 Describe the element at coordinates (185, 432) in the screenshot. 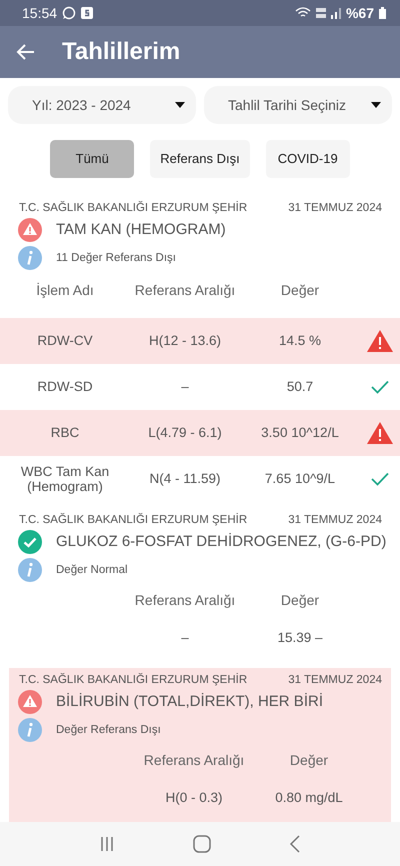

I see `table-cell: L(4.79 - 6.1)` at that location.